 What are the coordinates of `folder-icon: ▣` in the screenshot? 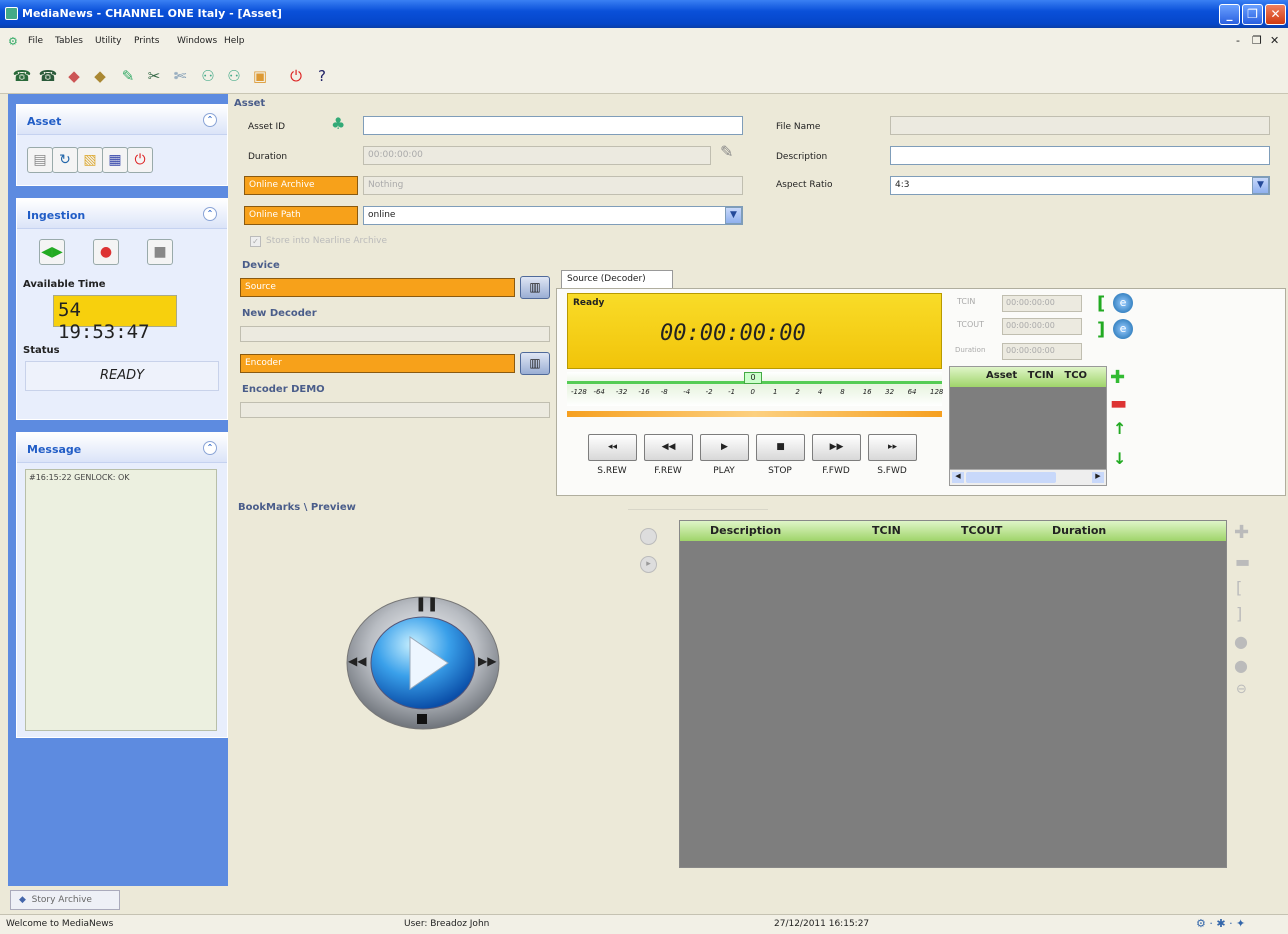 It's located at (260, 76).